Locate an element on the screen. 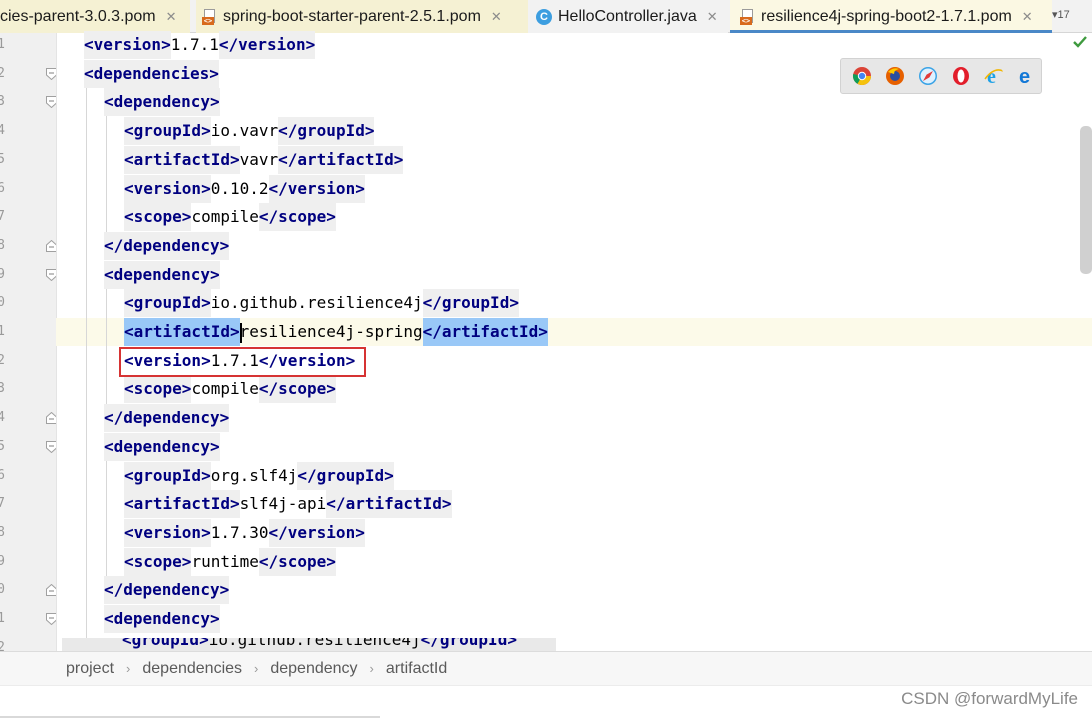 The image size is (1092, 719). xml-value: resilience4j-spring is located at coordinates (331, 331).